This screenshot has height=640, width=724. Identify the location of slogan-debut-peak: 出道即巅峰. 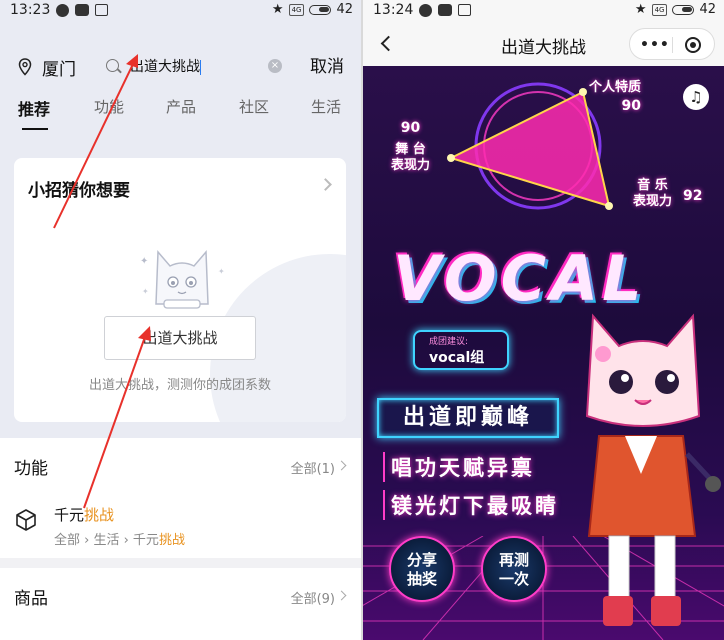
(468, 418).